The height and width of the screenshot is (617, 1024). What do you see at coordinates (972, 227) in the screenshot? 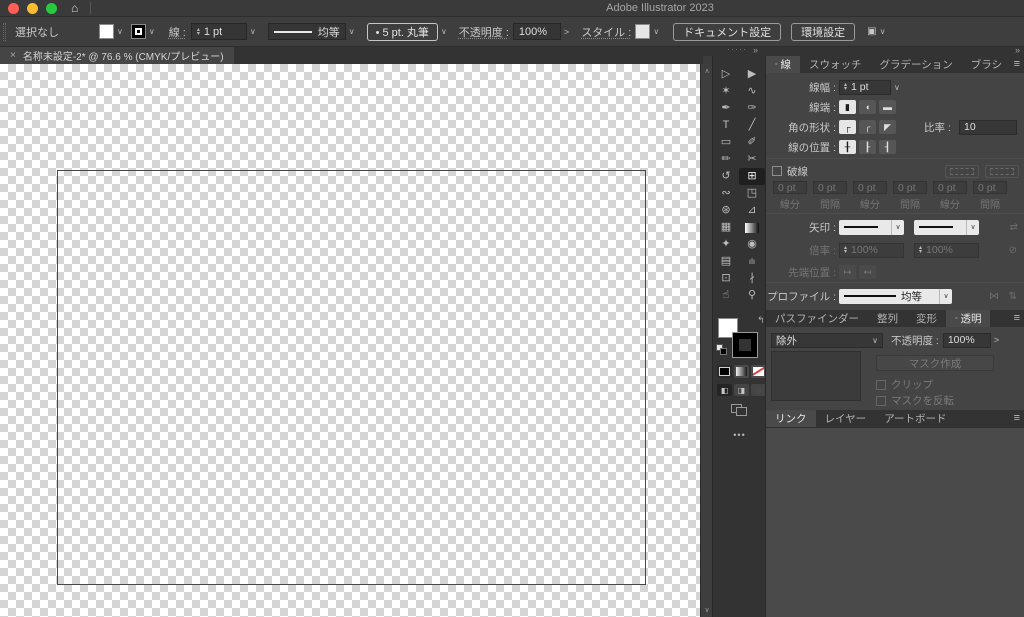
I see `arrowhead-end-chevron-icon: ∨` at bounding box center [972, 227].